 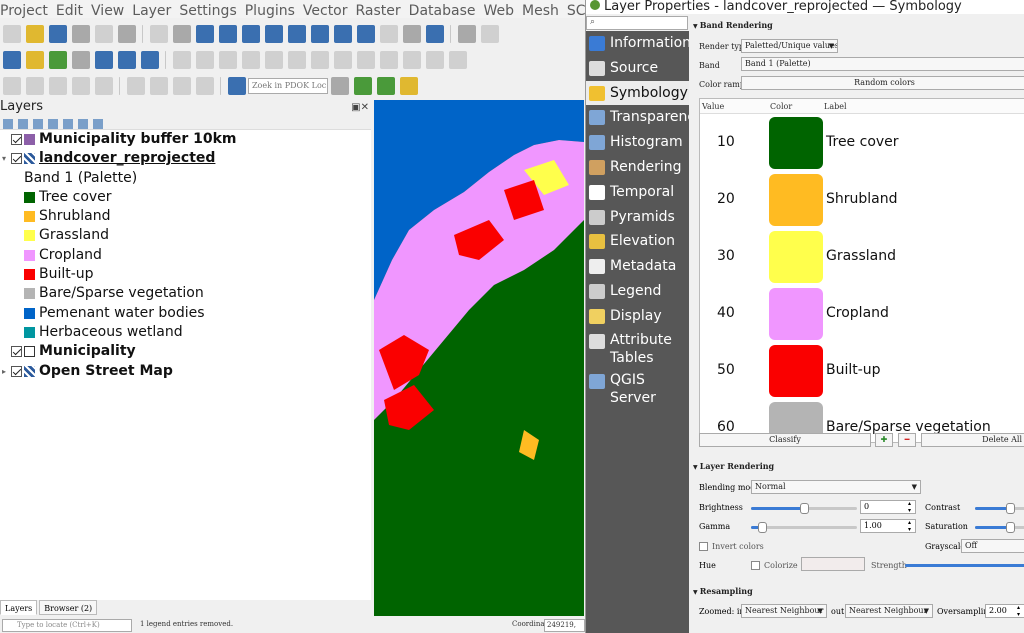 What do you see at coordinates (366, 60) in the screenshot?
I see `copy-icon` at bounding box center [366, 60].